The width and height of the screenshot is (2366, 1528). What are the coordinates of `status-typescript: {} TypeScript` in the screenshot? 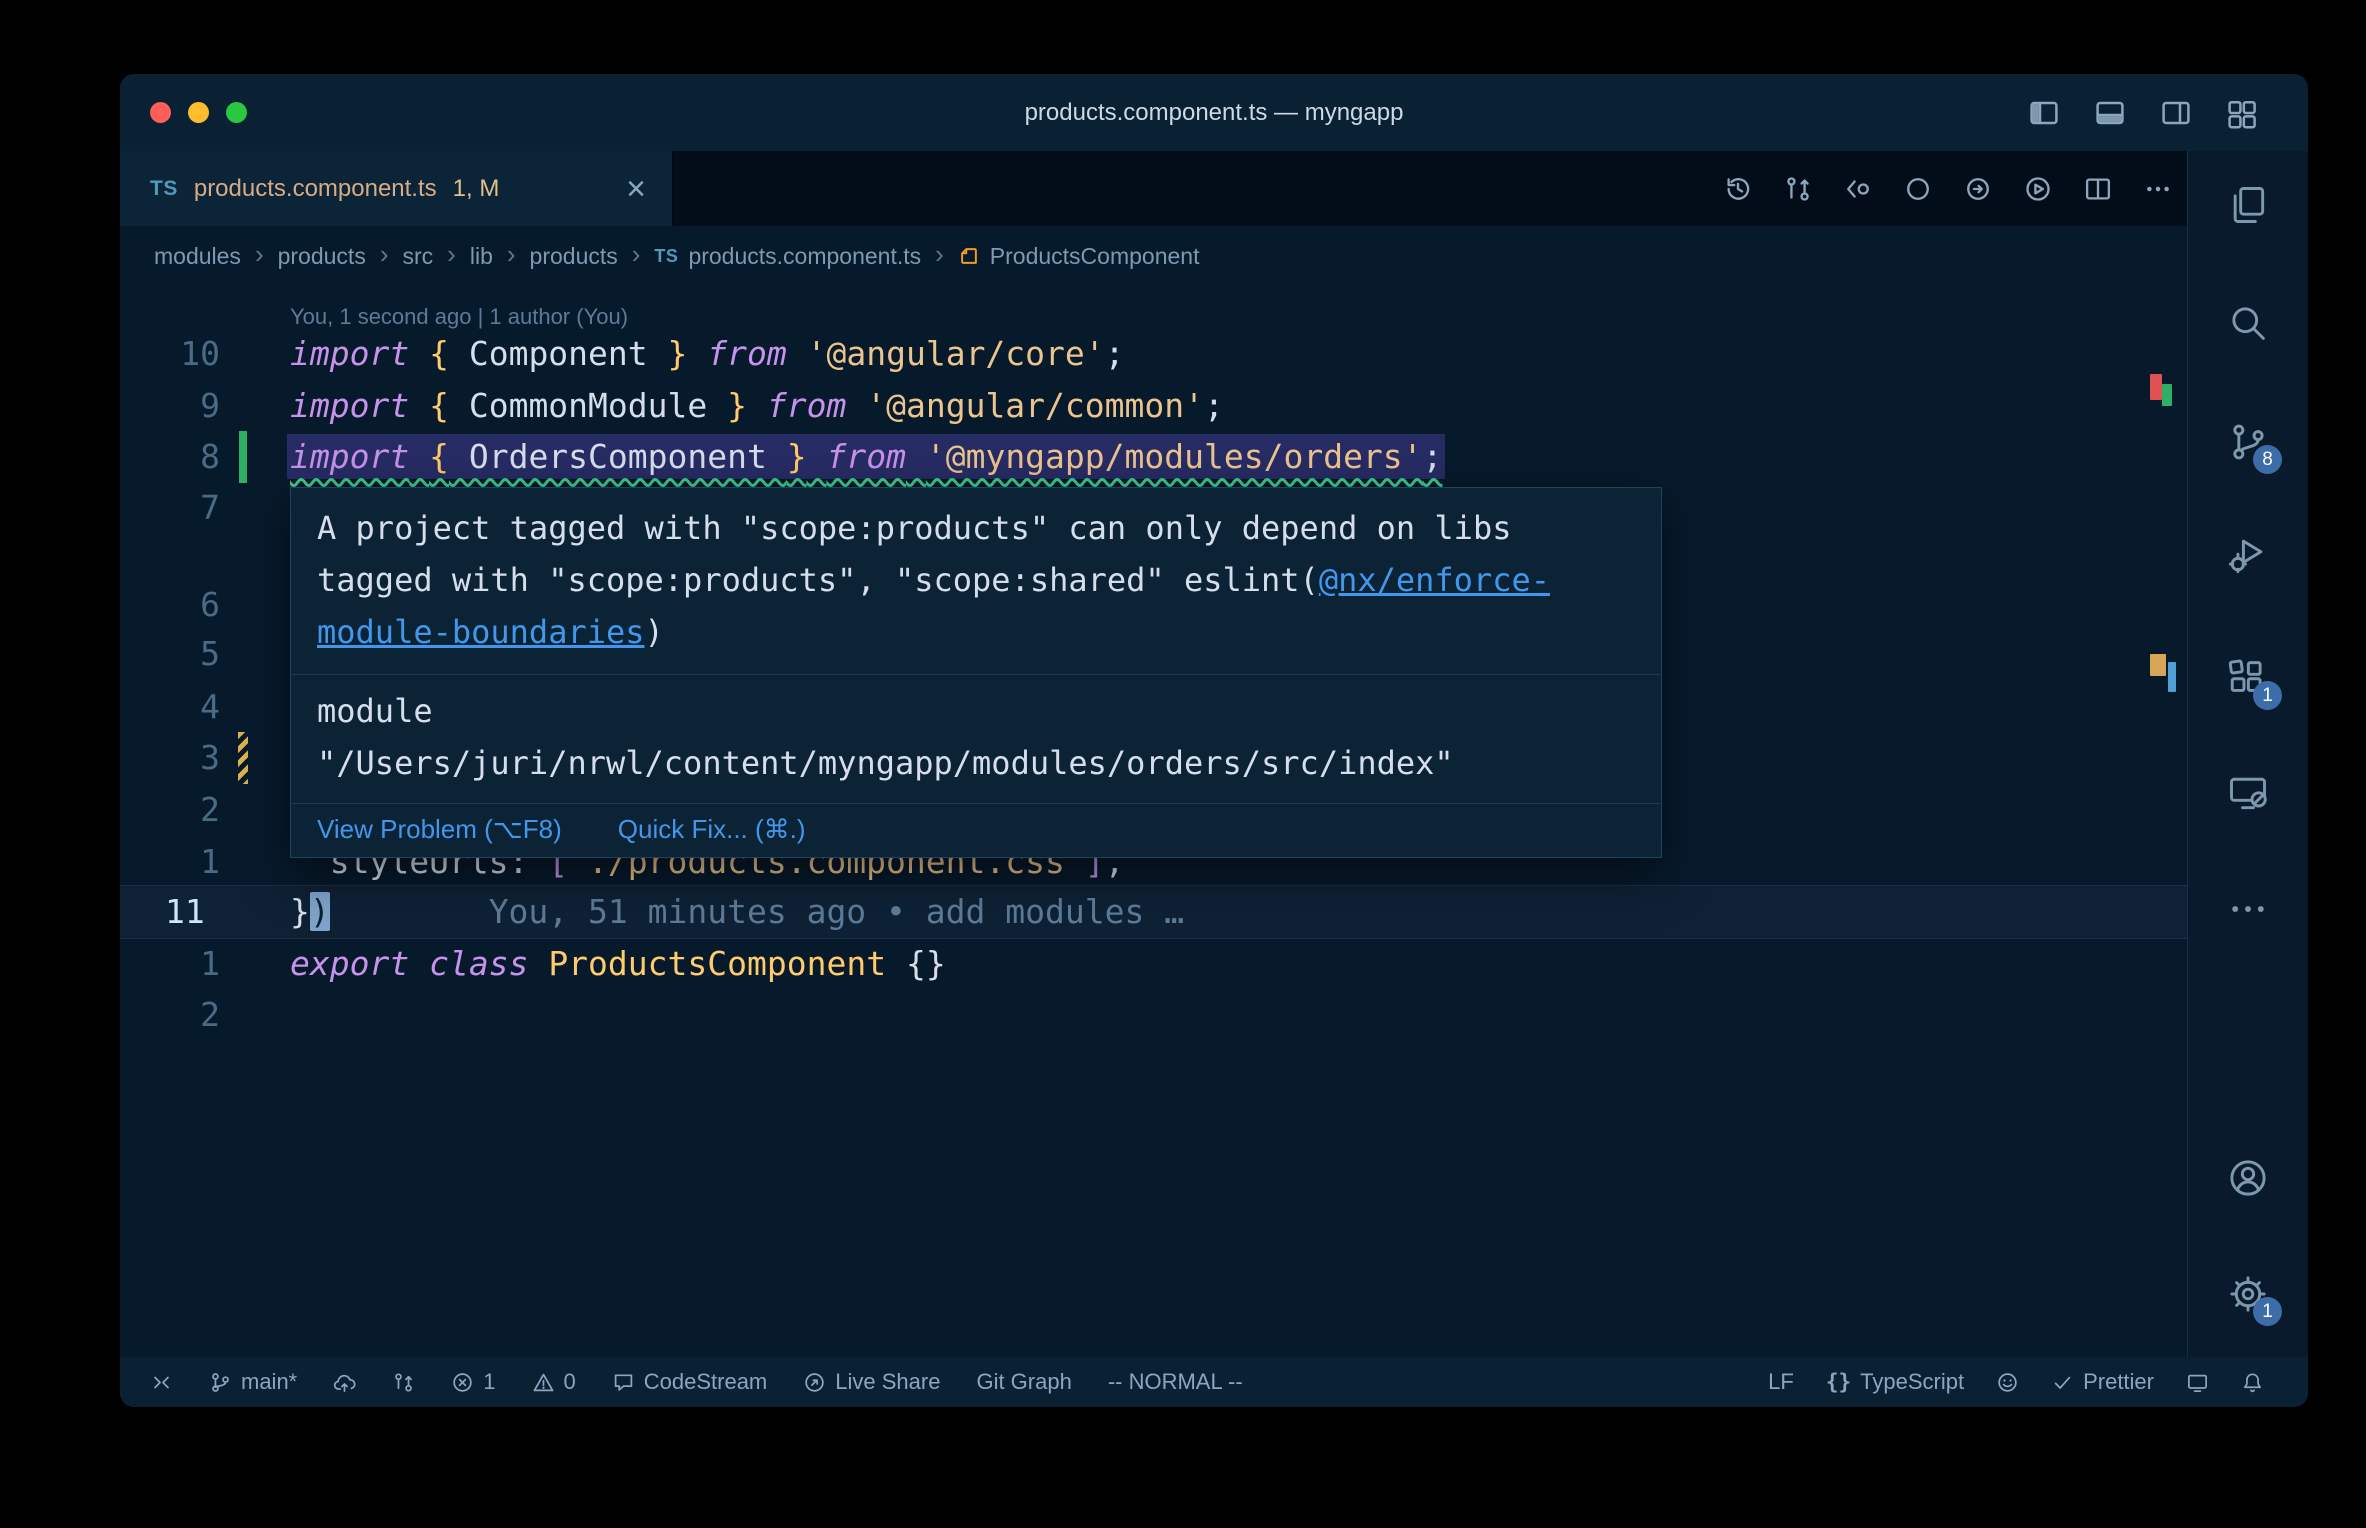 It's located at (1895, 1382).